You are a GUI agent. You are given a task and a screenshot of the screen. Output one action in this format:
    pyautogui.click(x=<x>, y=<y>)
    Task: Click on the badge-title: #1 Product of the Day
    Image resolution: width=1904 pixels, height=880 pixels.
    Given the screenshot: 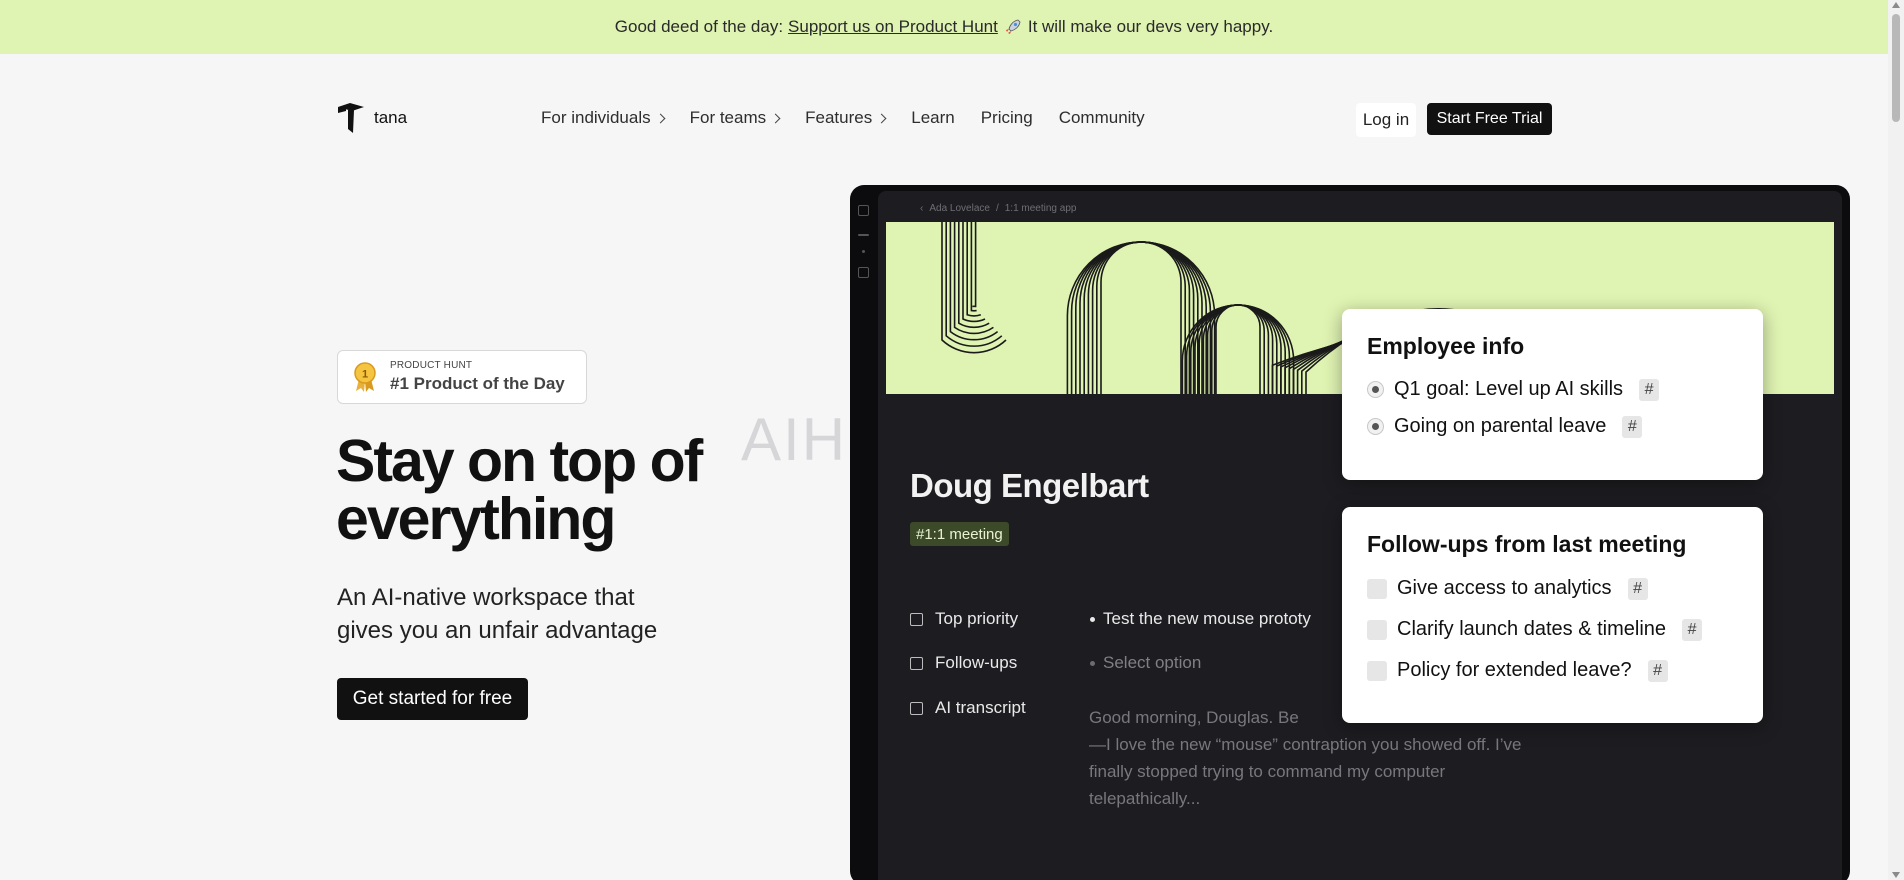 What is the action you would take?
    pyautogui.click(x=477, y=383)
    